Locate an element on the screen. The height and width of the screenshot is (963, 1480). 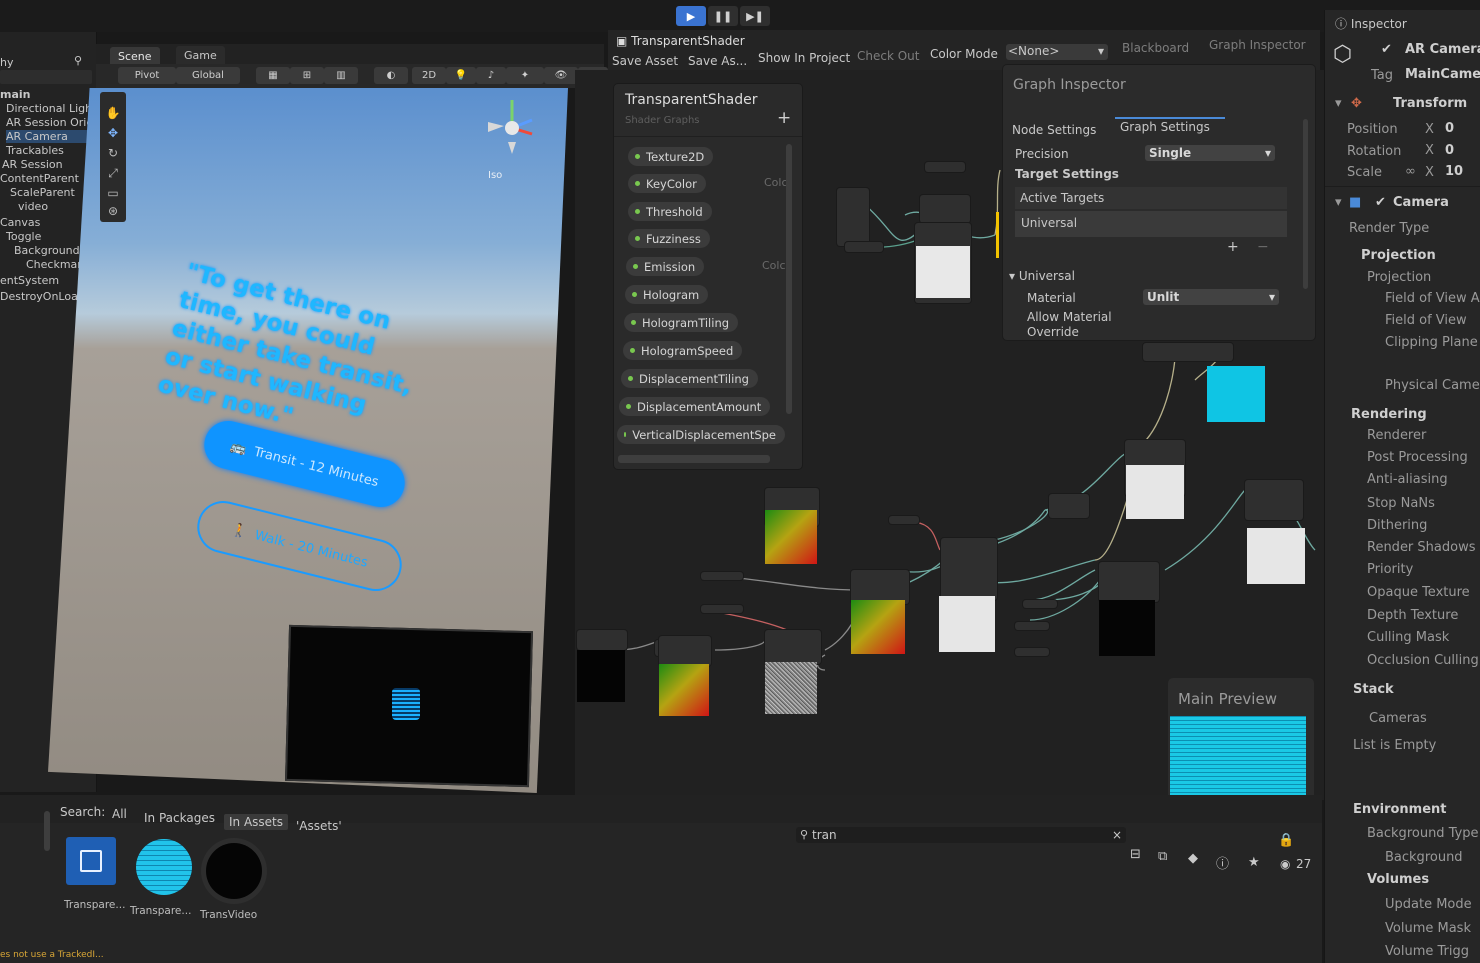
mode-2d-button: 2D is located at coordinates (429, 75).